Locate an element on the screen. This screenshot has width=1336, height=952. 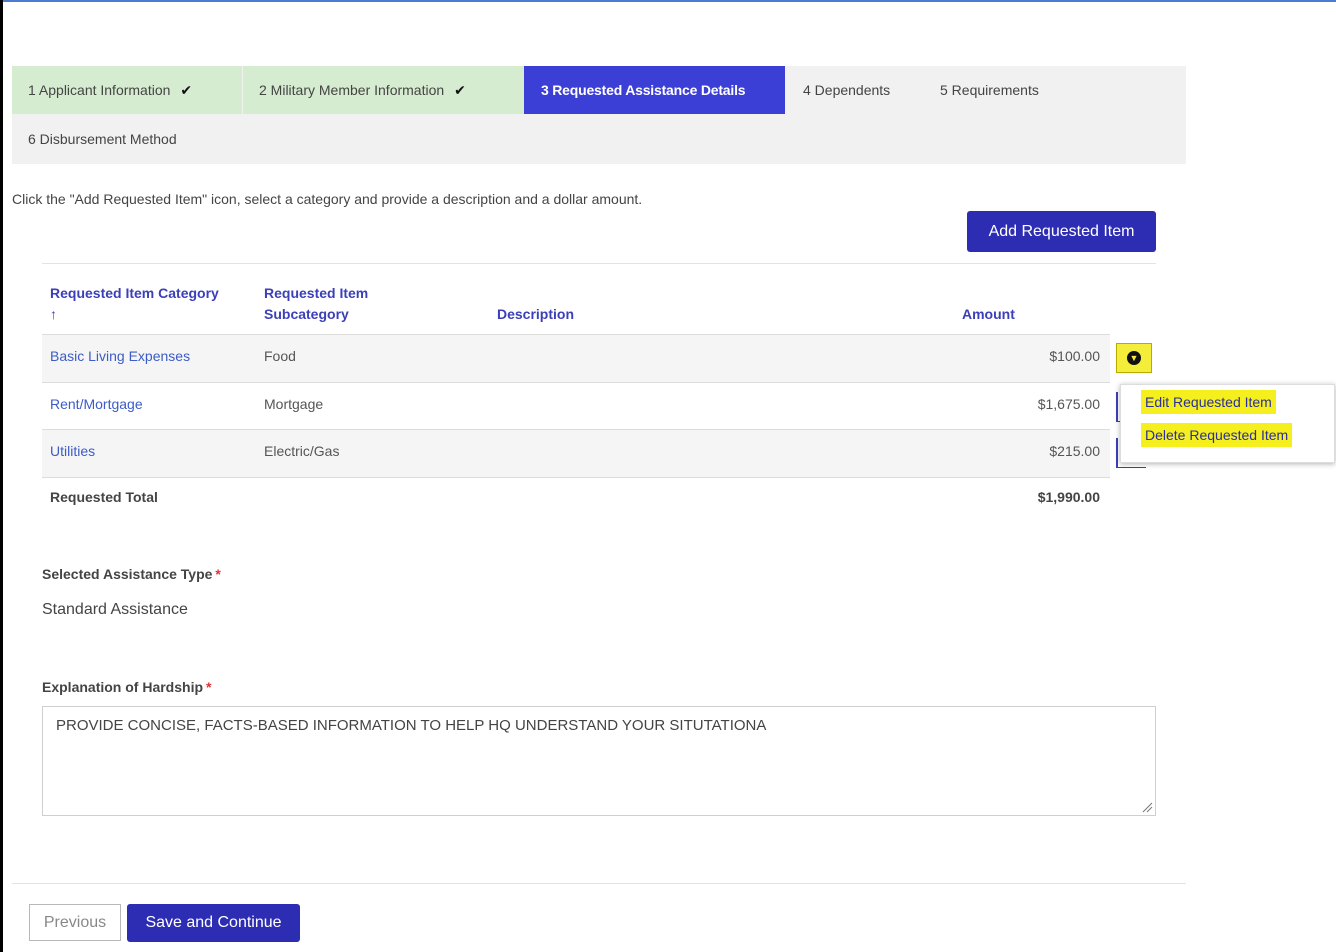
hardship-label: Explanation of Hardship * is located at coordinates (126, 687).